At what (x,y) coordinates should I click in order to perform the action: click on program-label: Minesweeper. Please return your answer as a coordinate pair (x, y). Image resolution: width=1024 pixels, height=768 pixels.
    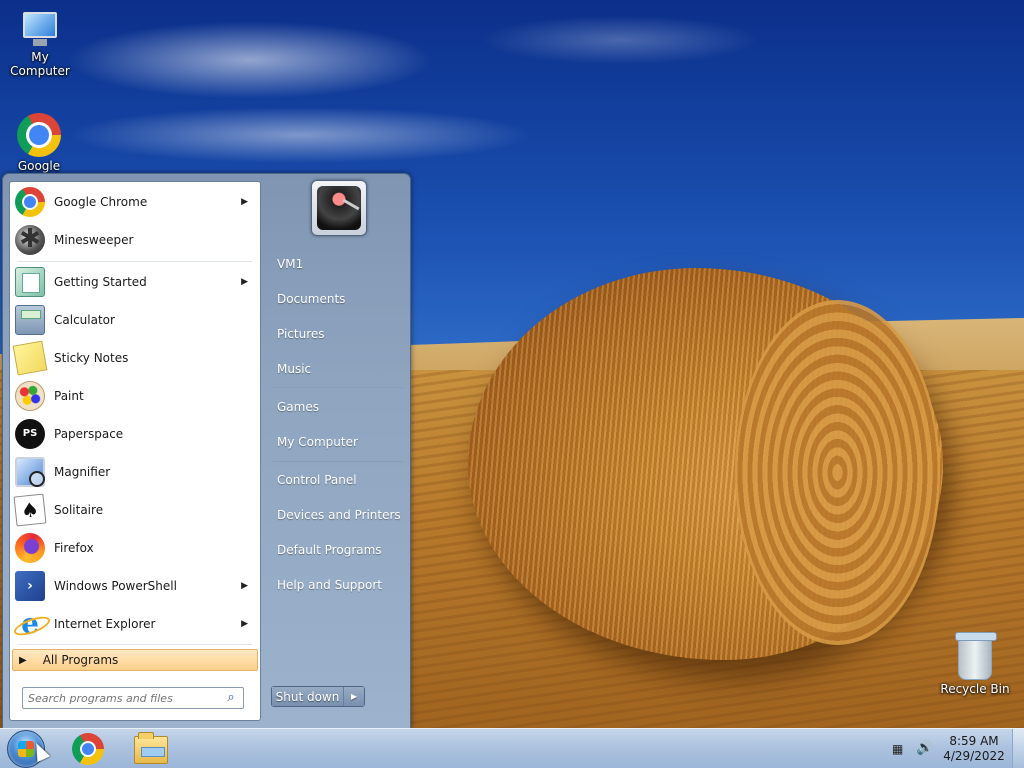
    Looking at the image, I should click on (94, 240).